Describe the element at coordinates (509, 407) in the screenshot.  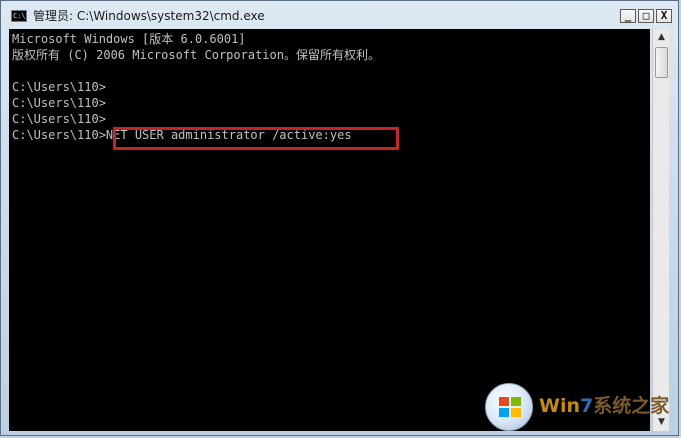
I see `windows-logo-icon` at that location.